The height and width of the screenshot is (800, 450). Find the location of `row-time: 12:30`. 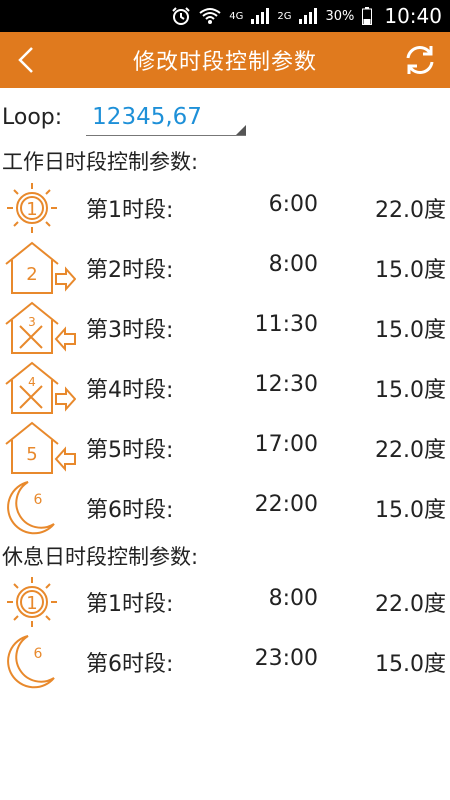

row-time: 12:30 is located at coordinates (286, 384).